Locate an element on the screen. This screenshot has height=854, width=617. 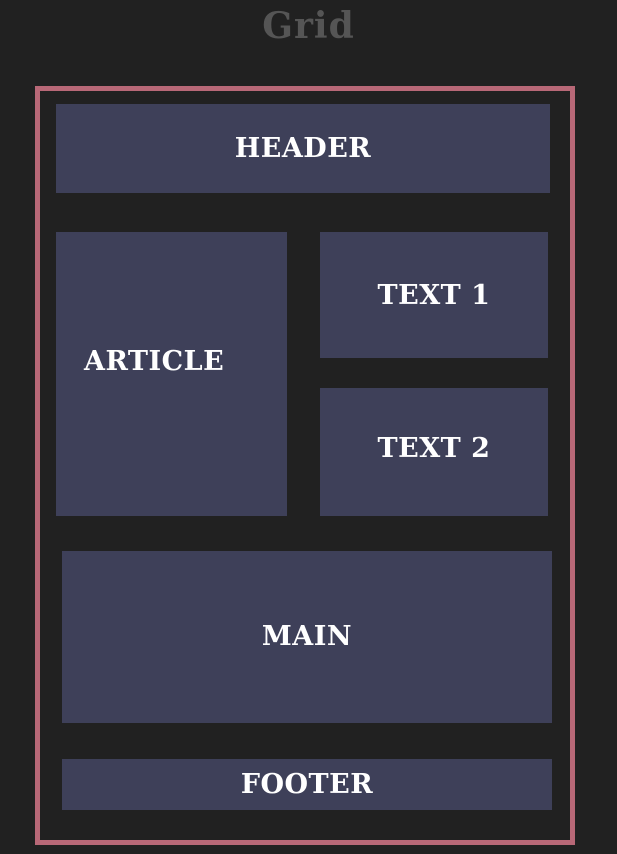
text2-cell: TEXT 2 is located at coordinates (434, 452).